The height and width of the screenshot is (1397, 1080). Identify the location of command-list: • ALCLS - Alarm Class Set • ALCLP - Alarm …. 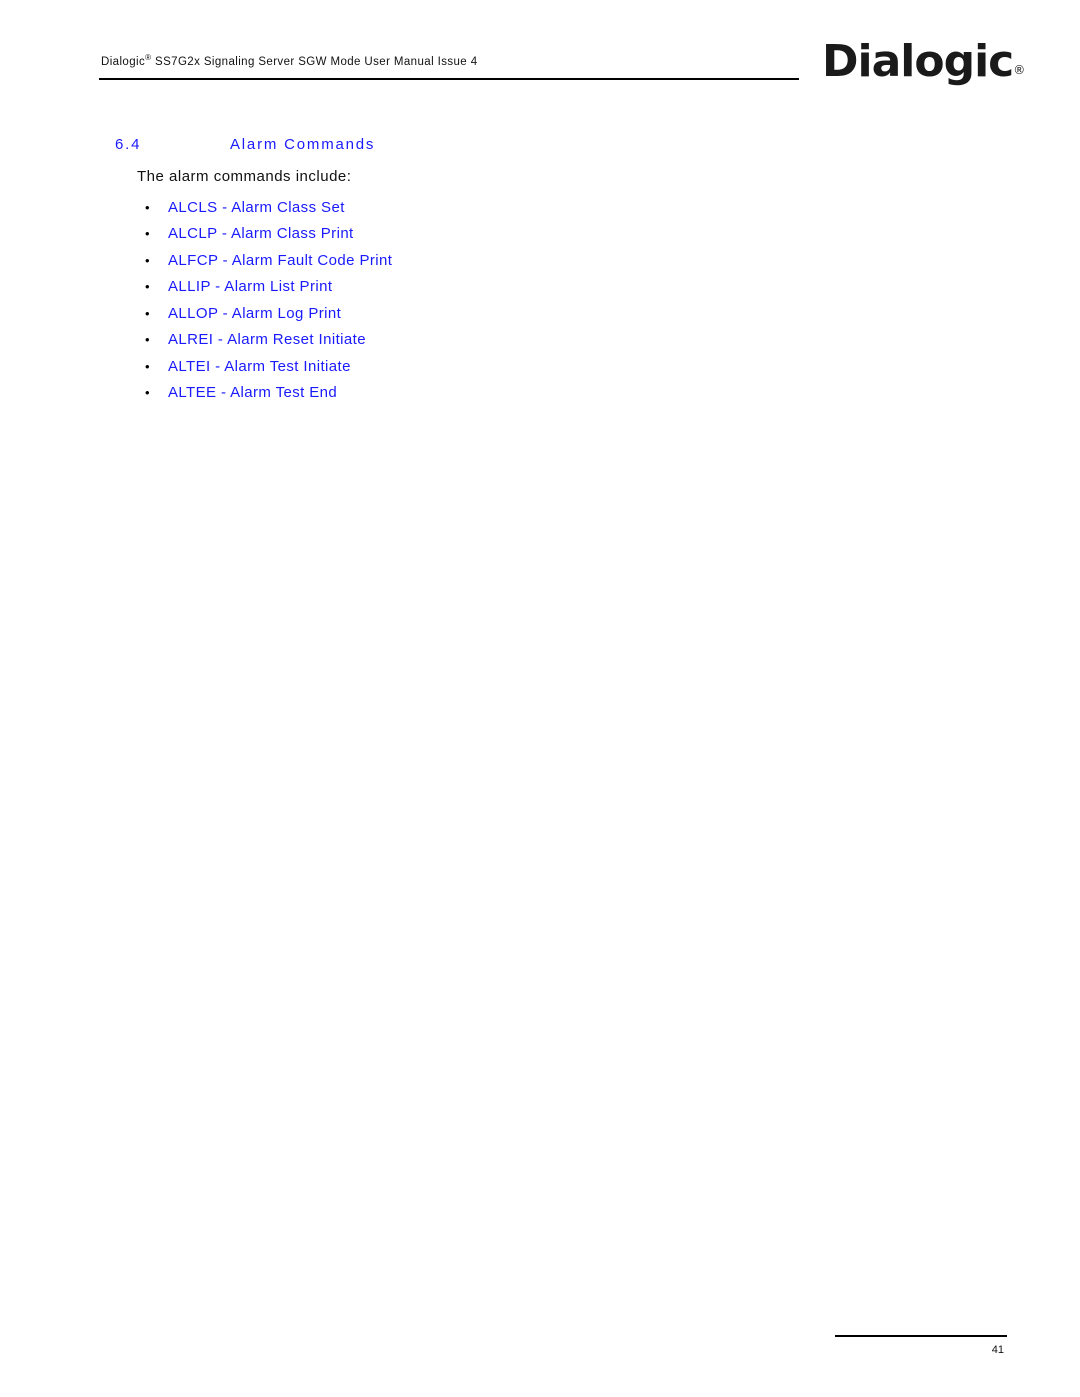
(268, 300).